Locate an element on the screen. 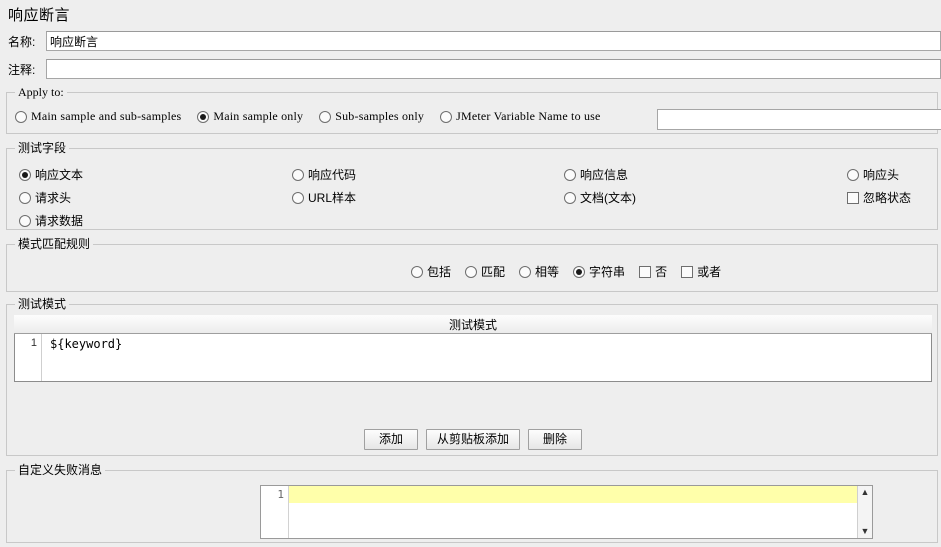  jmeter-variable-input is located at coordinates (799, 119).